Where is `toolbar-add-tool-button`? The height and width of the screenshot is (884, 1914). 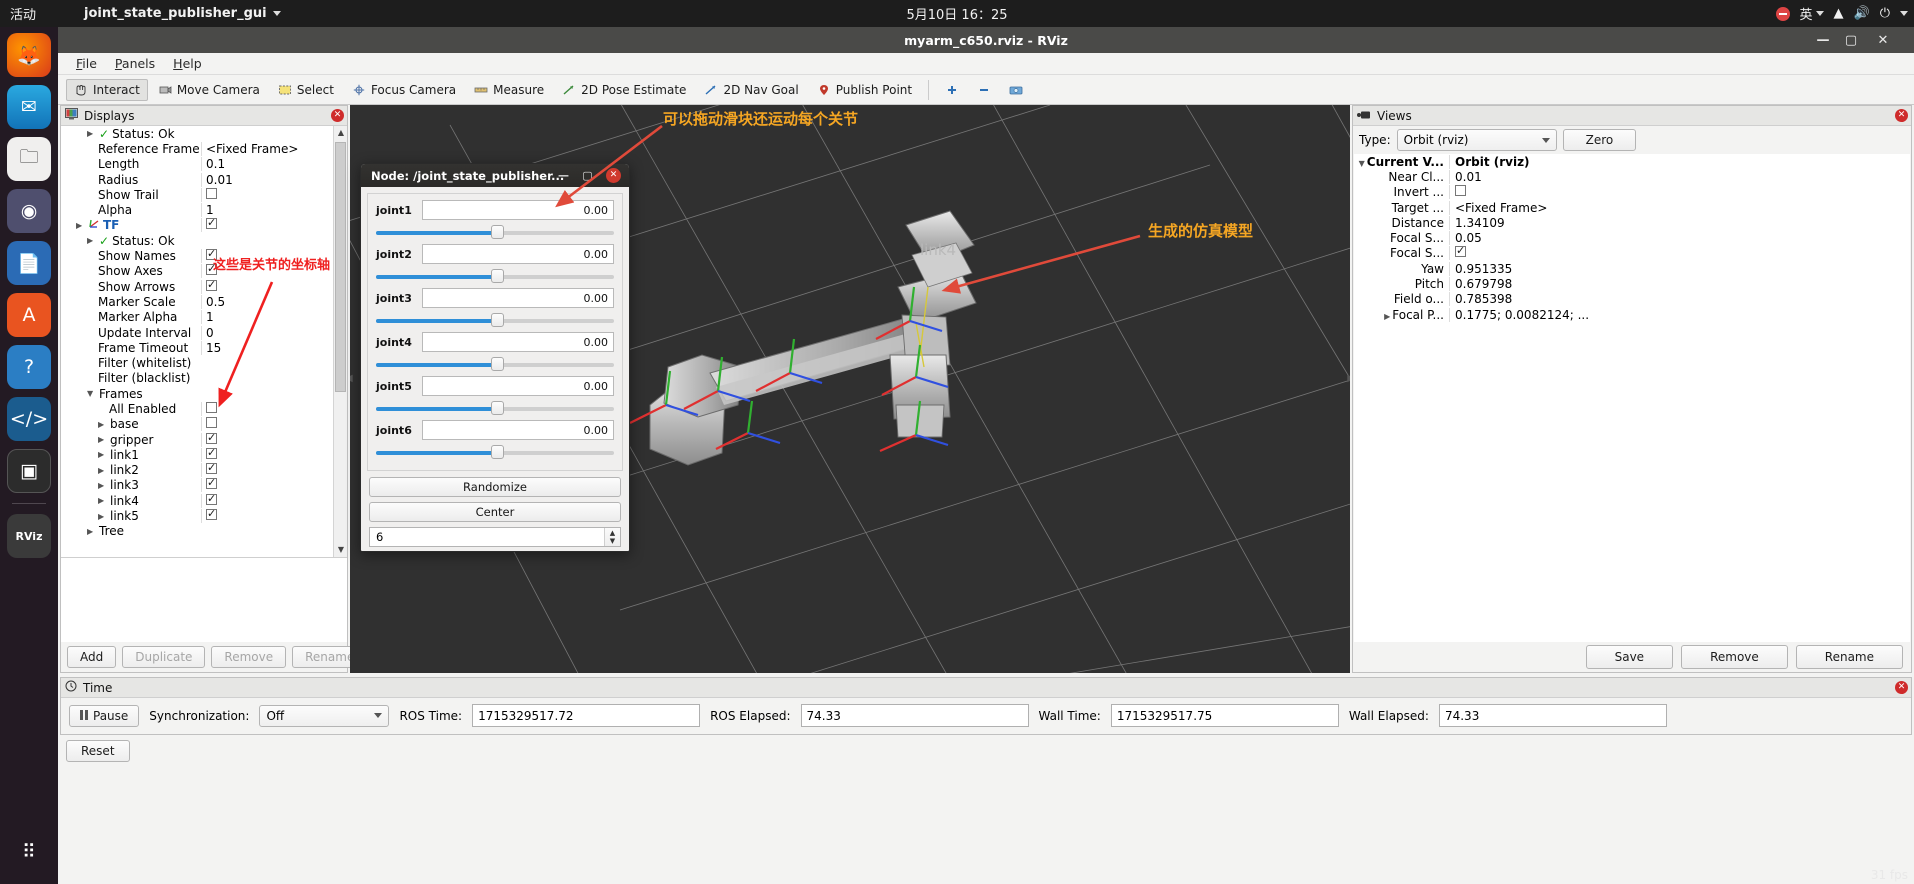 toolbar-add-tool-button is located at coordinates (952, 90).